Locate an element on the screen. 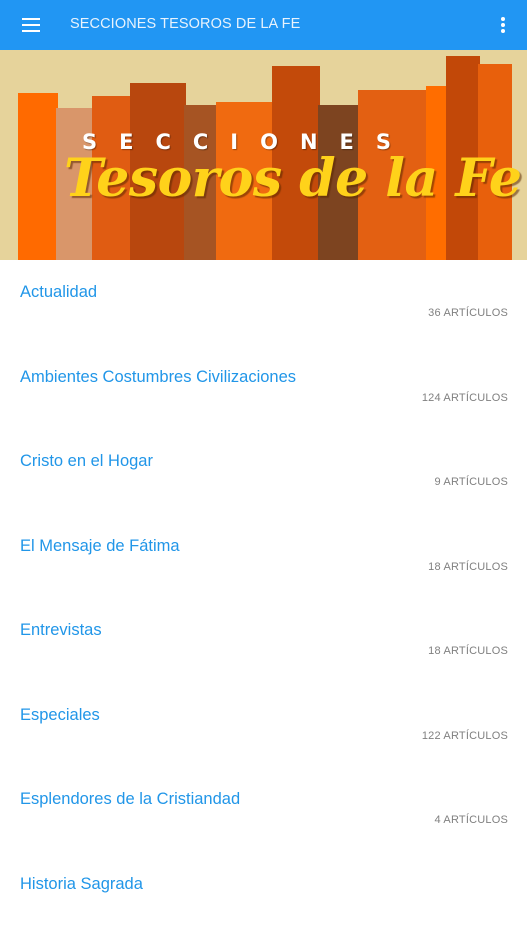 Image resolution: width=527 pixels, height=936 pixels. section-name: Actualidad is located at coordinates (58, 292).